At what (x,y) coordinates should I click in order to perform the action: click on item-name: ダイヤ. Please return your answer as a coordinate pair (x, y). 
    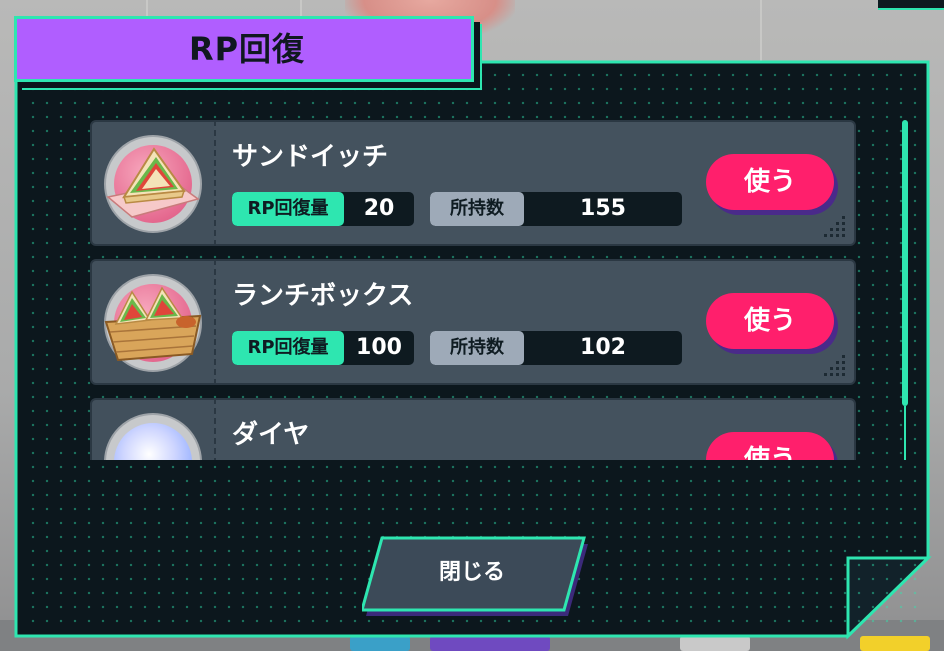
    Looking at the image, I should click on (271, 435).